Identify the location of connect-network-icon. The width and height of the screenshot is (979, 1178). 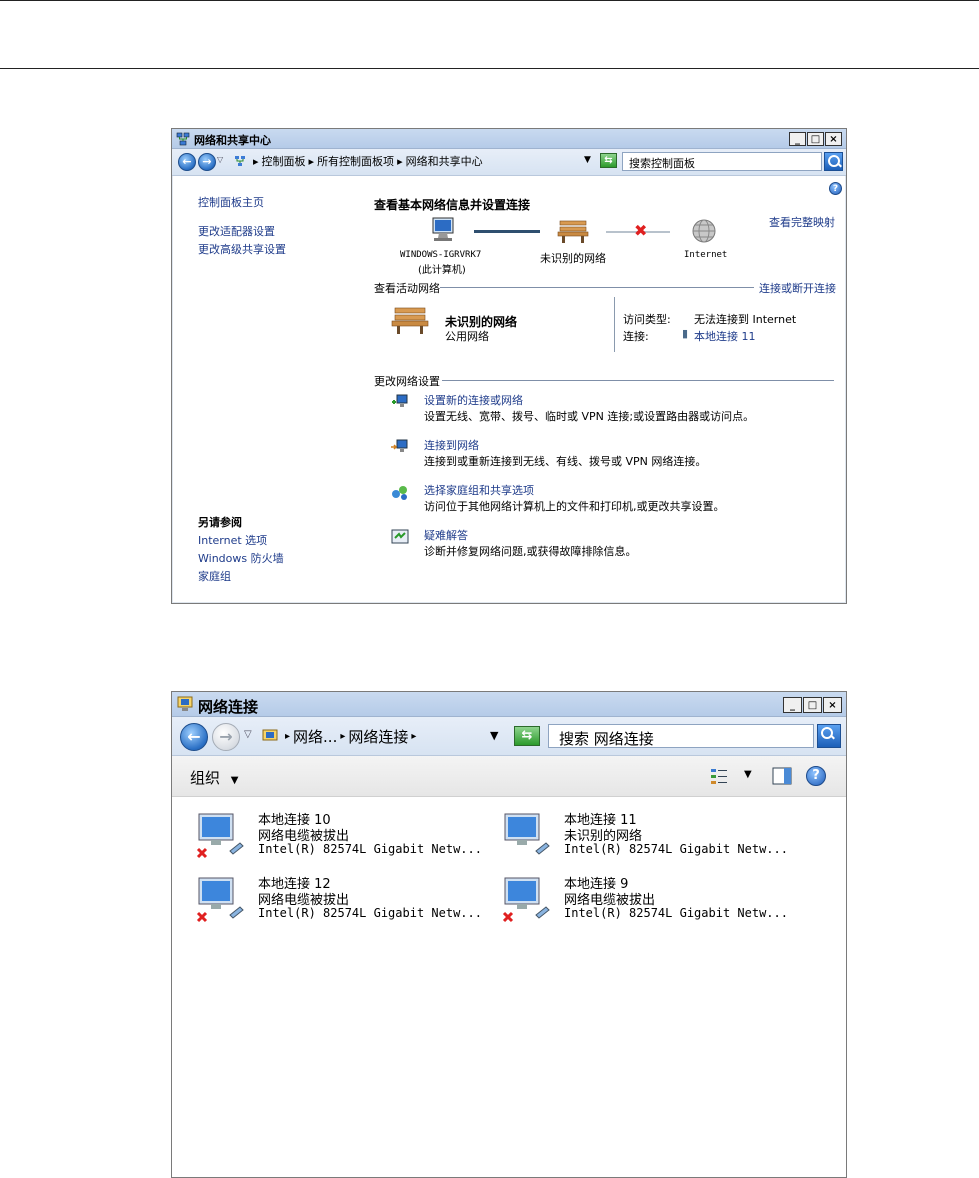
(399, 445).